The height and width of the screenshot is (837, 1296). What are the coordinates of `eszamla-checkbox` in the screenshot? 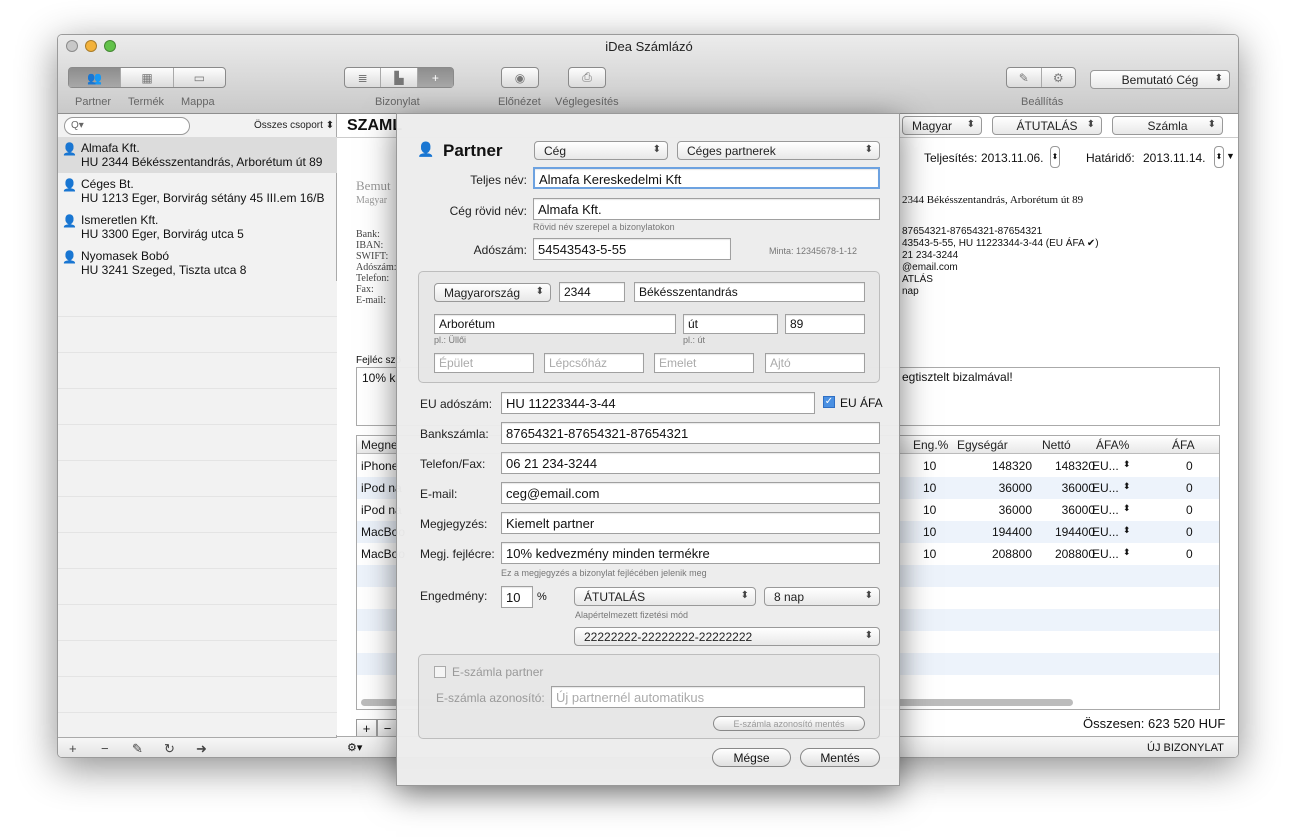 It's located at (440, 672).